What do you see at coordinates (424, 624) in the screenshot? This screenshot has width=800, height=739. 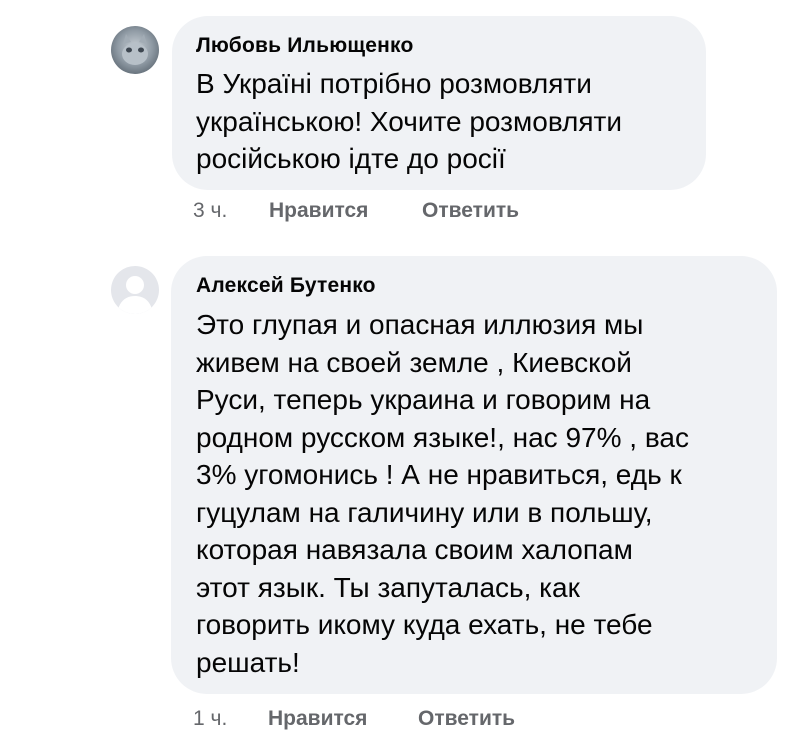 I see `comment-text-line: говорить икому куда ехать, не тебе` at bounding box center [424, 624].